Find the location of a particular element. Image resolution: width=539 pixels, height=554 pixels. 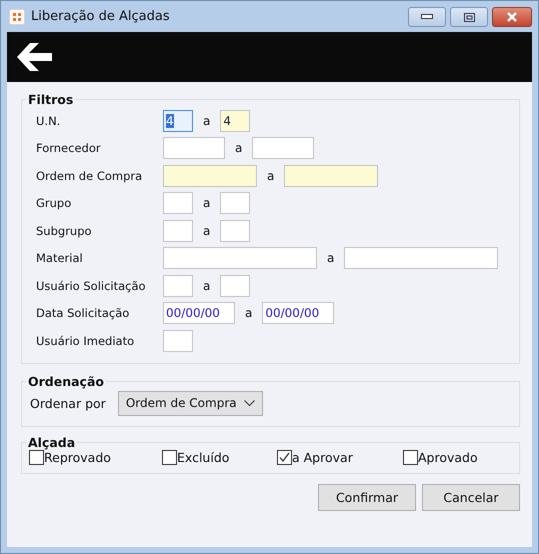

group-title: Ordenação is located at coordinates (66, 381).